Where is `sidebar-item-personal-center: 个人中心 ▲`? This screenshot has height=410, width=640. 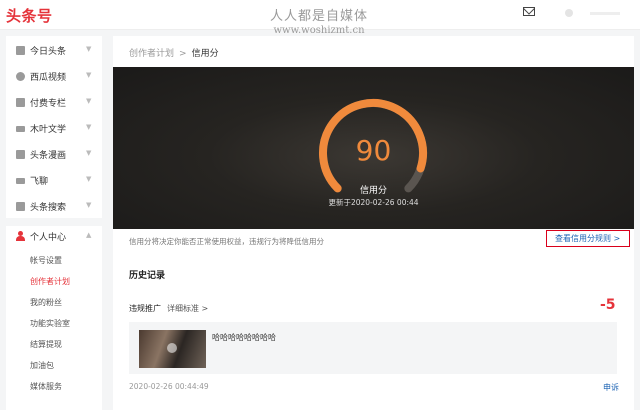
sidebar-item-personal-center: 个人中心 ▲ is located at coordinates (54, 236).